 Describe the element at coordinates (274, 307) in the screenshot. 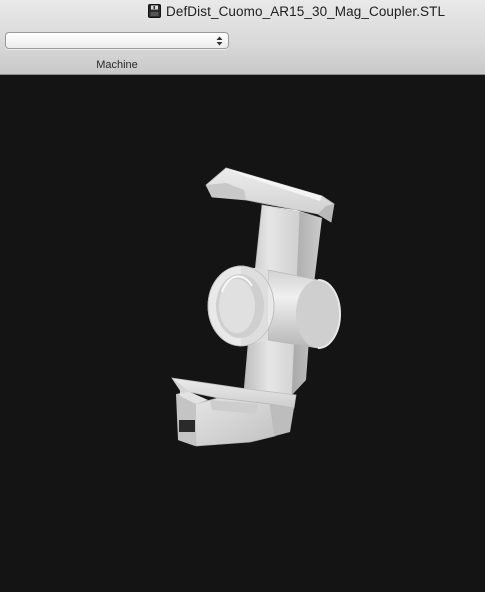

I see `cylinder-boss` at that location.